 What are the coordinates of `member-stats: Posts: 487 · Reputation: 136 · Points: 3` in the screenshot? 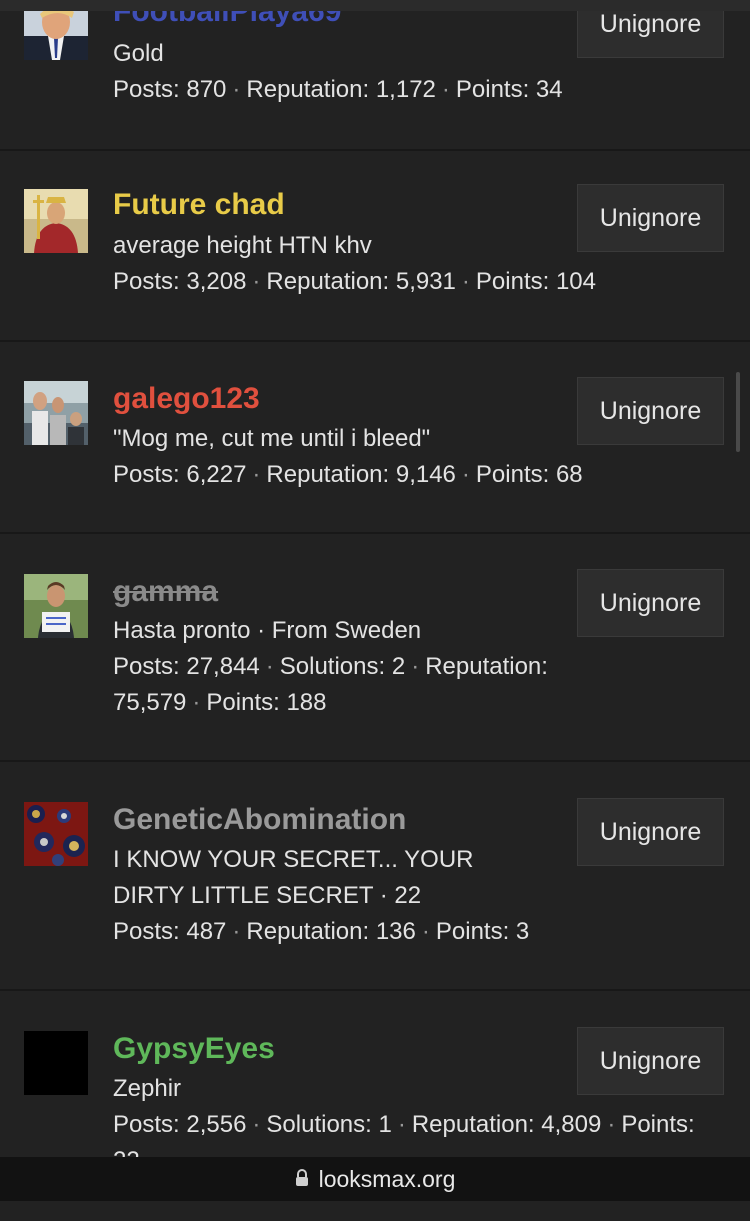 It's located at (413, 932).